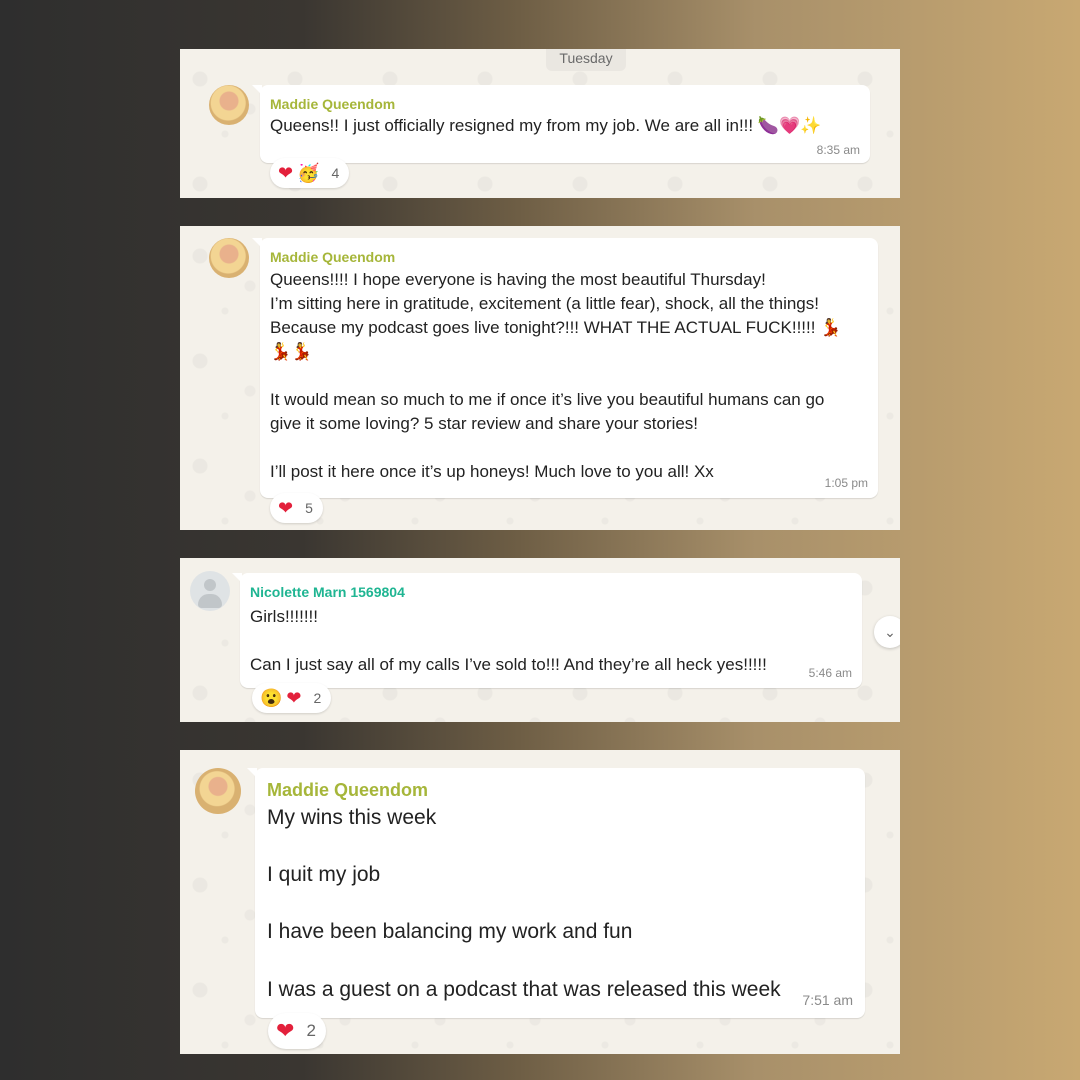 This screenshot has width=1080, height=1080. I want to click on message-line: My wins this week, so click(352, 817).